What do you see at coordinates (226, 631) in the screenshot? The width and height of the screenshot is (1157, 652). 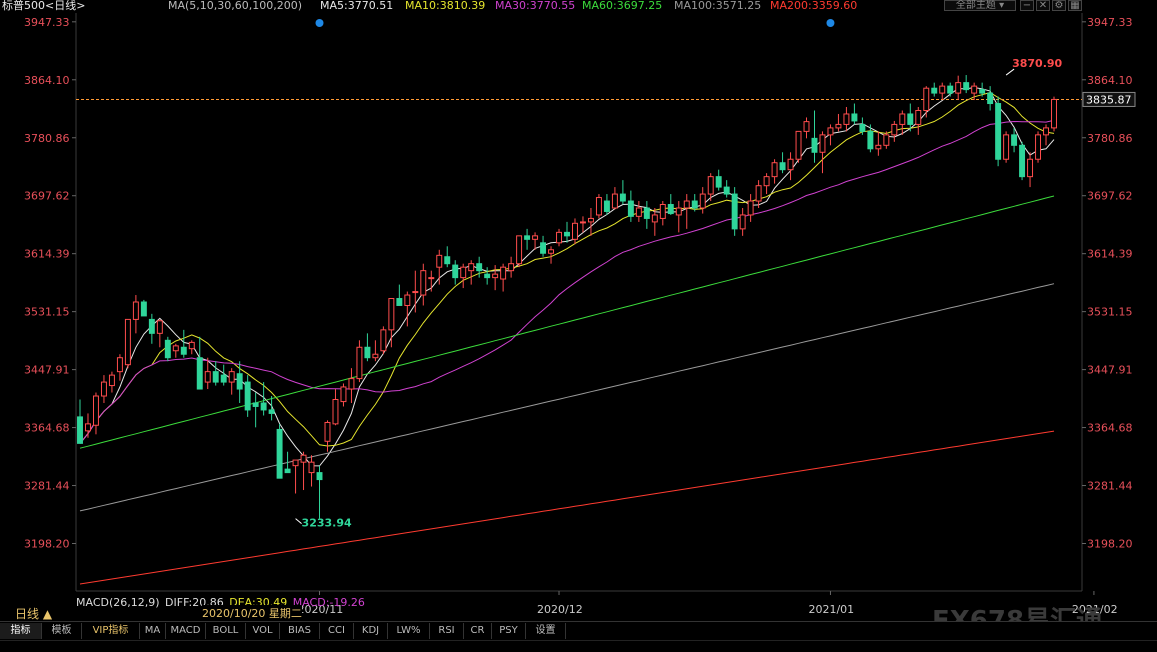 I see `tab-boll: BOLL` at bounding box center [226, 631].